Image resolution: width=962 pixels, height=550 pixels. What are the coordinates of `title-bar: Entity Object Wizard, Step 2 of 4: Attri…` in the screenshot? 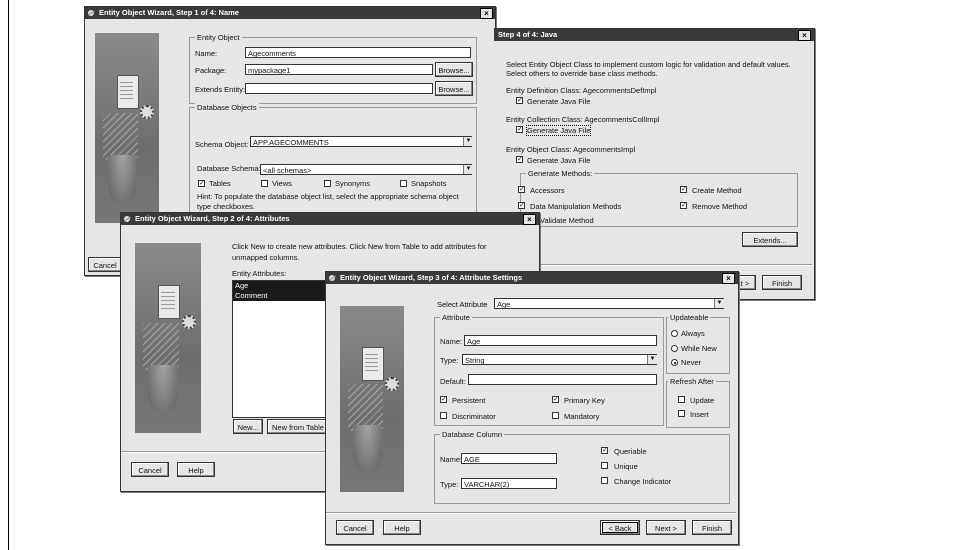 It's located at (330, 219).